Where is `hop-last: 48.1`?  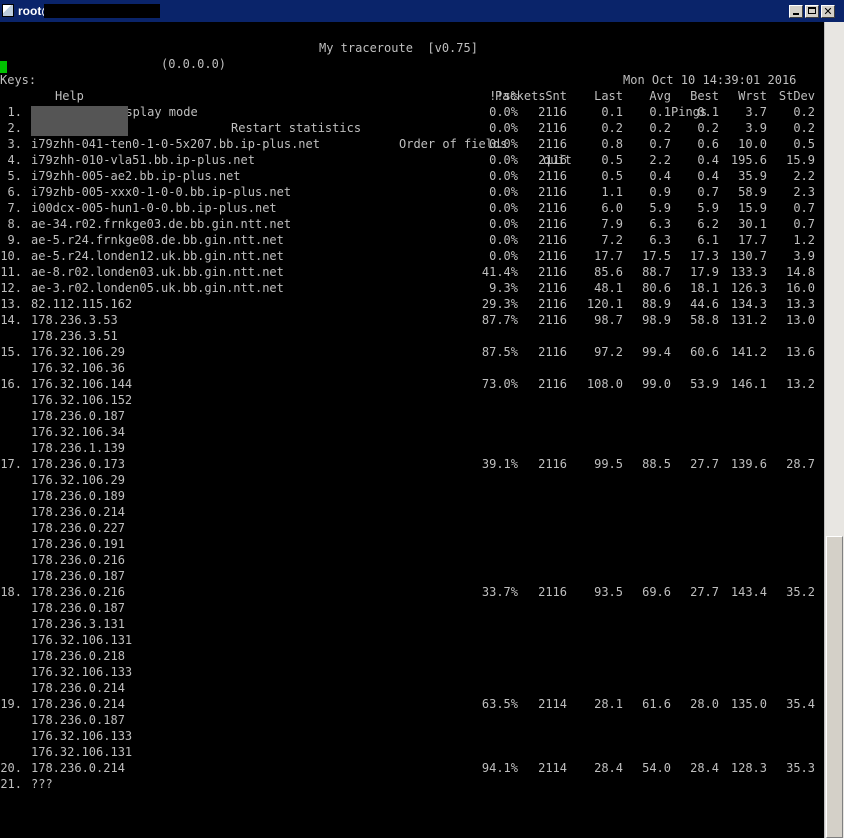
hop-last: 48.1 is located at coordinates (608, 288).